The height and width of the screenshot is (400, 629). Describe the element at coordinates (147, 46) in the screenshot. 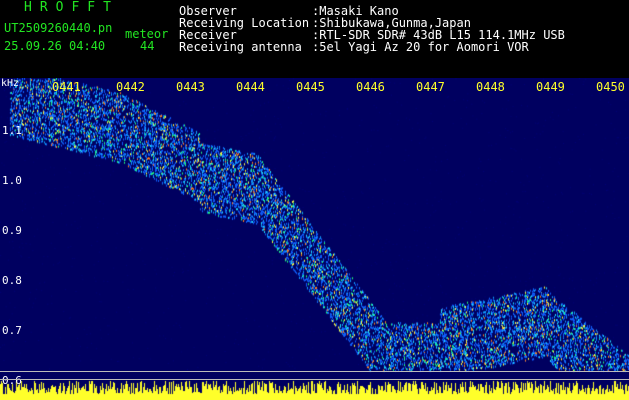

I see `count: 44` at that location.